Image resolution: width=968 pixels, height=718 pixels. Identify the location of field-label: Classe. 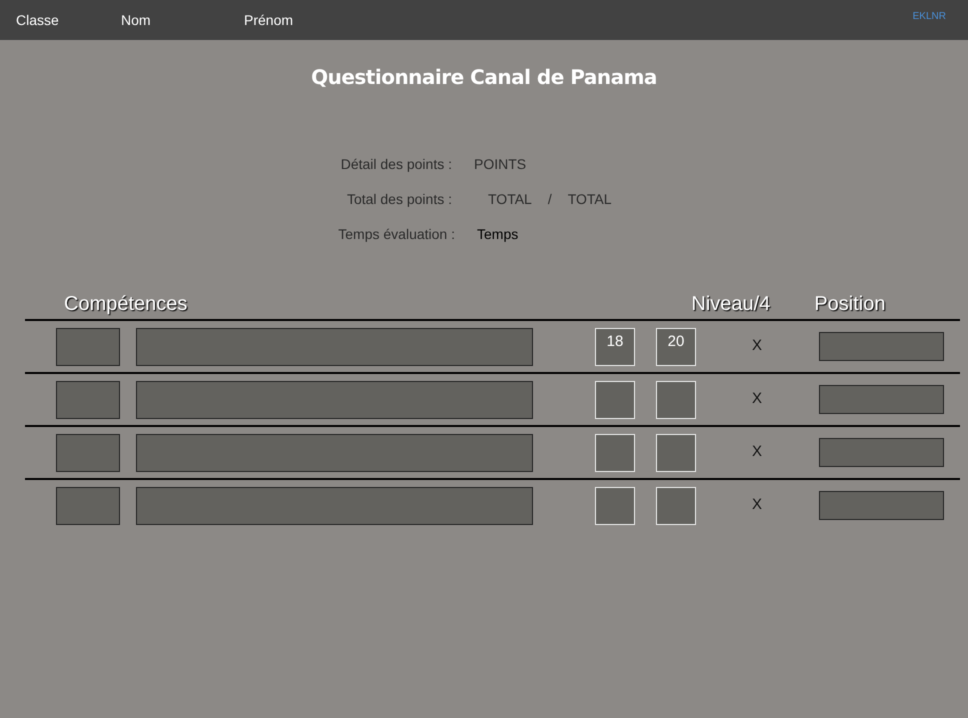
(37, 20).